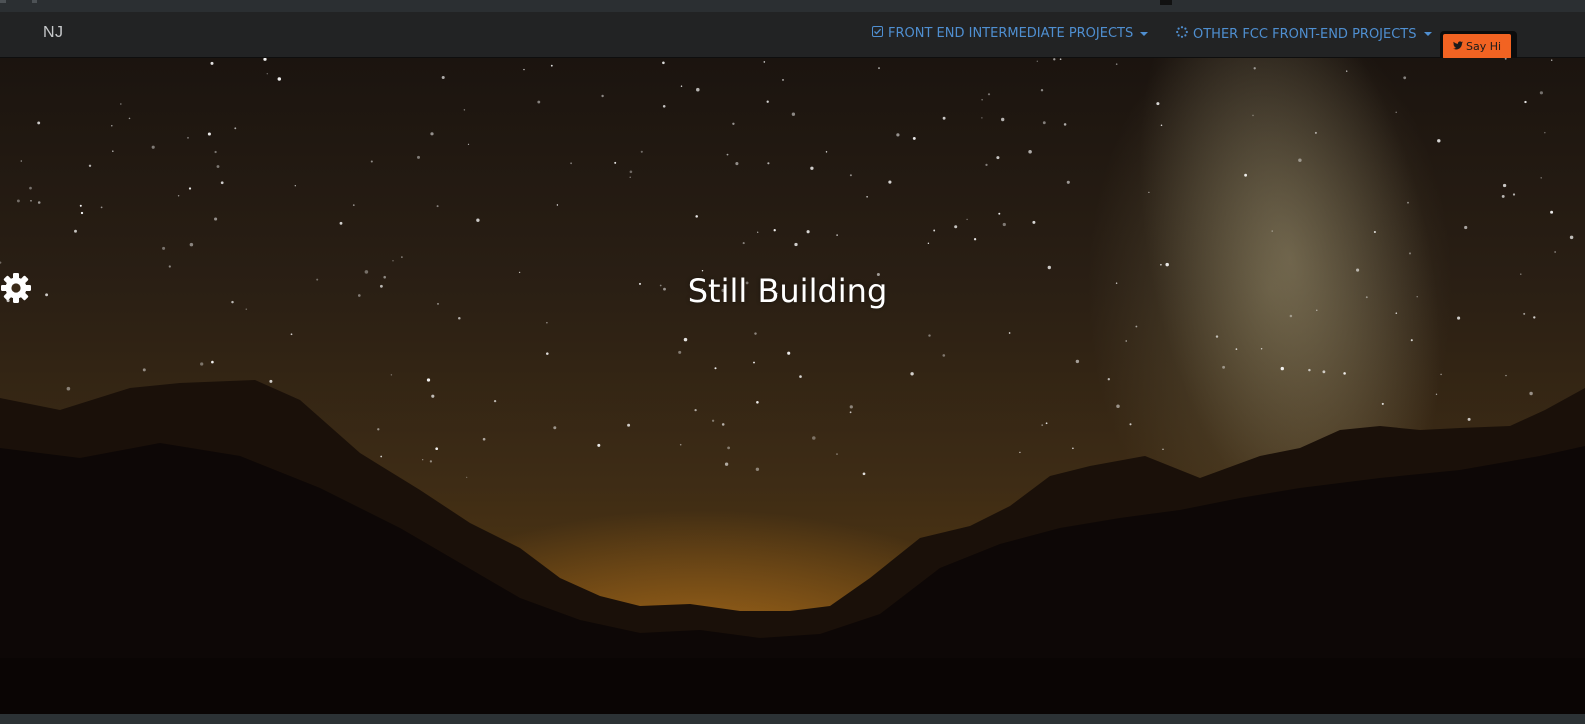 This screenshot has width=1585, height=724. Describe the element at coordinates (792, 6) in the screenshot. I see `browser-top-strip` at that location.